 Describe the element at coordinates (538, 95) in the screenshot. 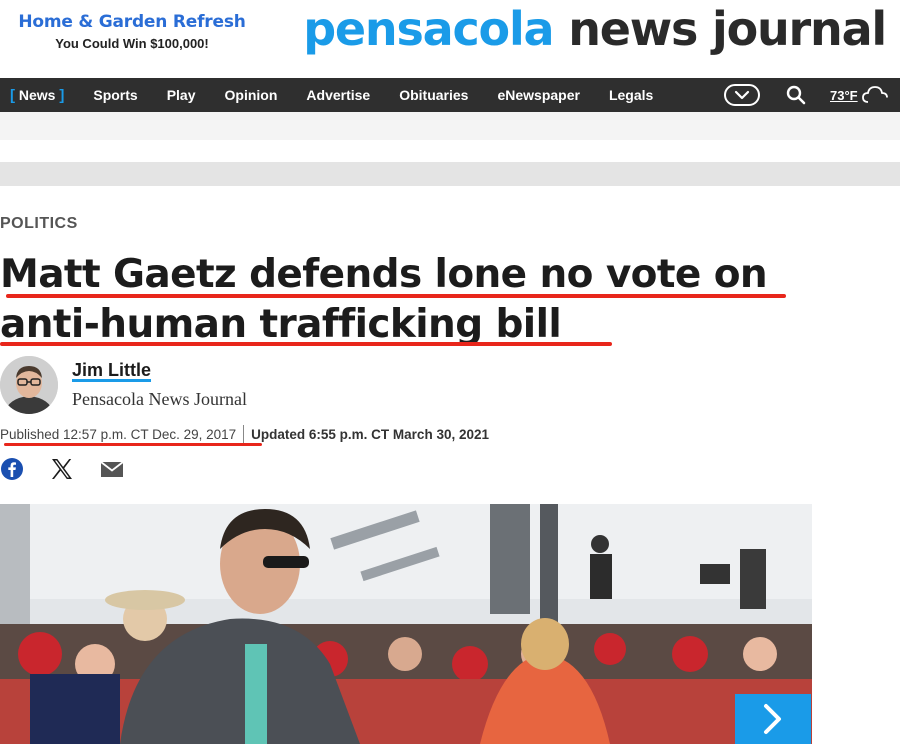

I see `nav-item-enewspaper: eNewspaper` at that location.